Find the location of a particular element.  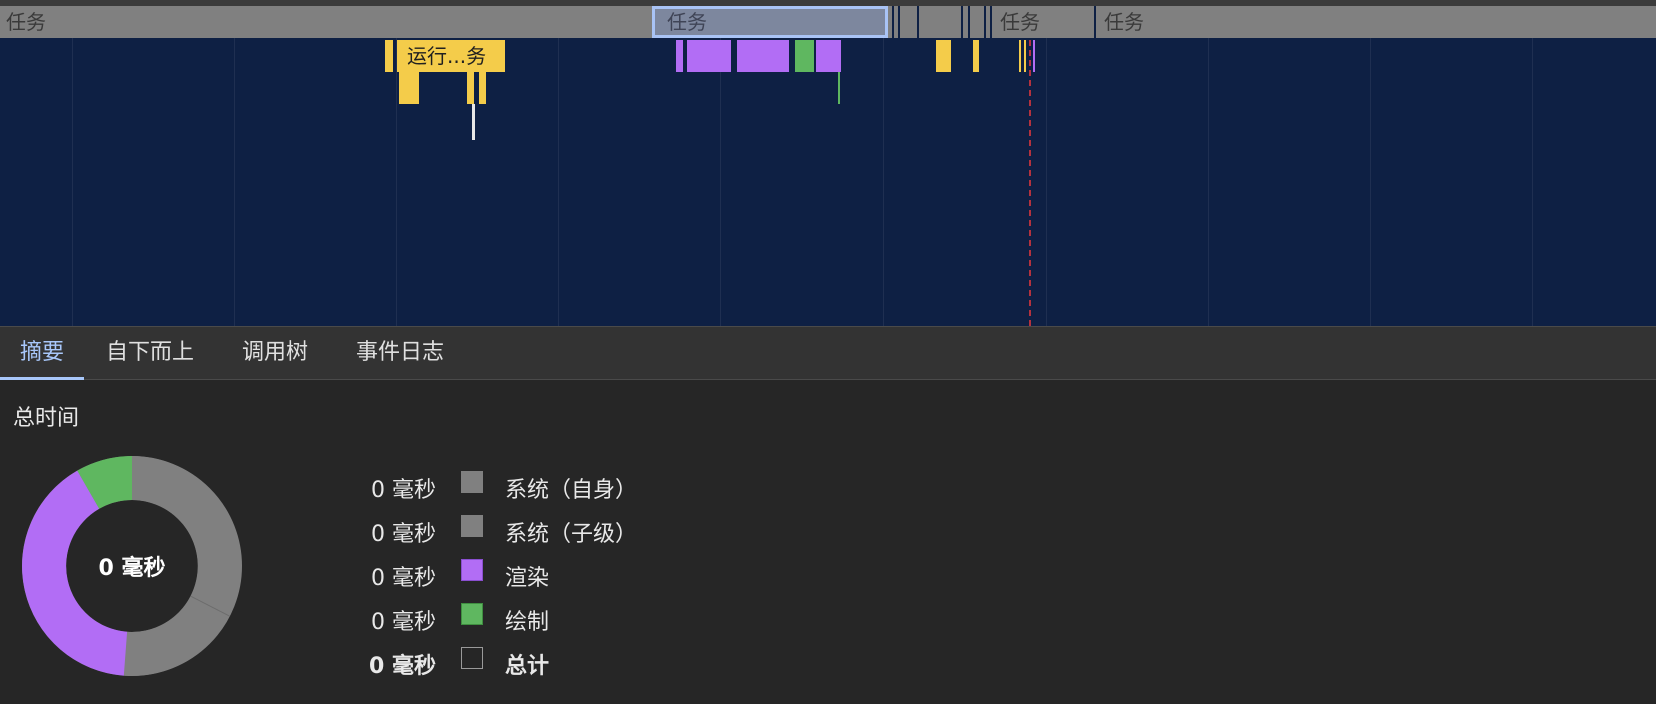

legend-name: 总计 is located at coordinates (527, 666).